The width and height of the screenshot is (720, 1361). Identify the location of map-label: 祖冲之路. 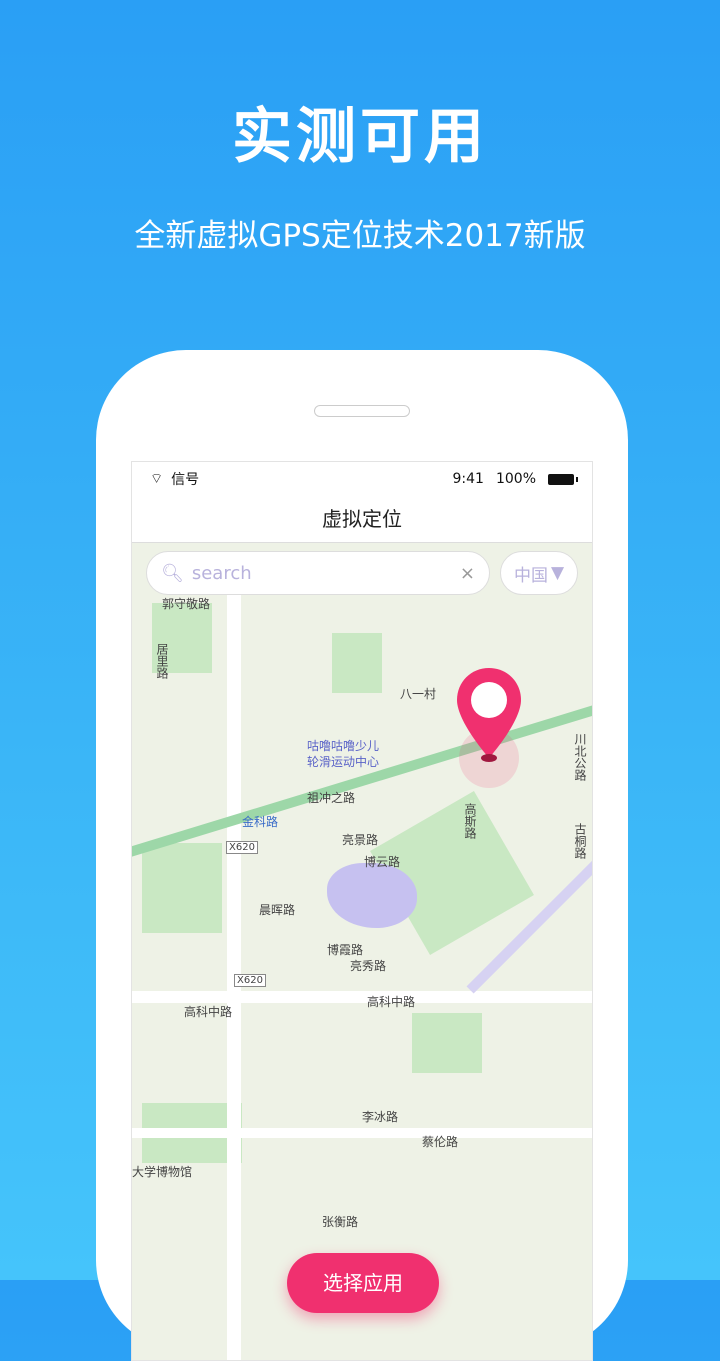
(331, 798).